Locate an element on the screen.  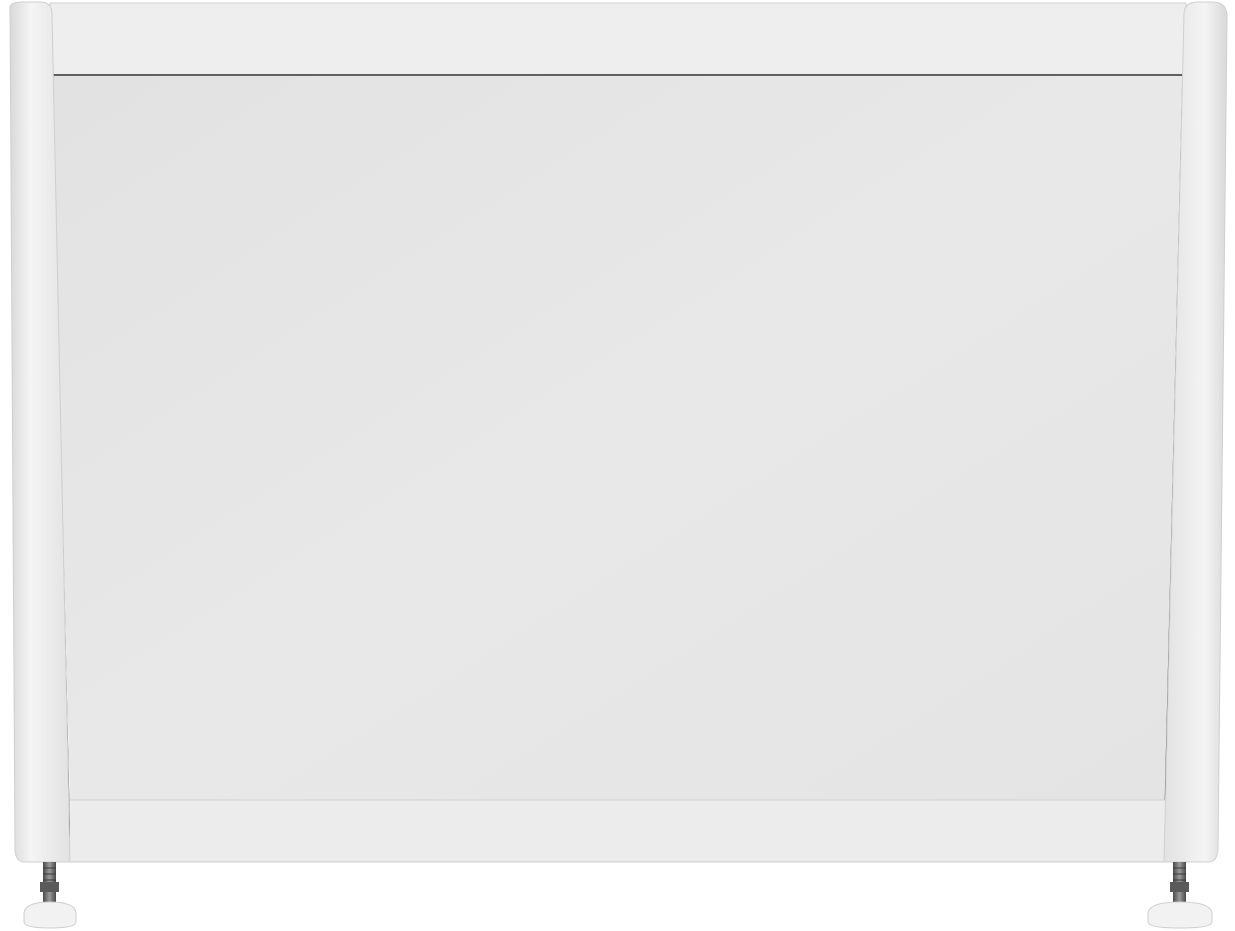
left-foot-nut is located at coordinates (49, 887).